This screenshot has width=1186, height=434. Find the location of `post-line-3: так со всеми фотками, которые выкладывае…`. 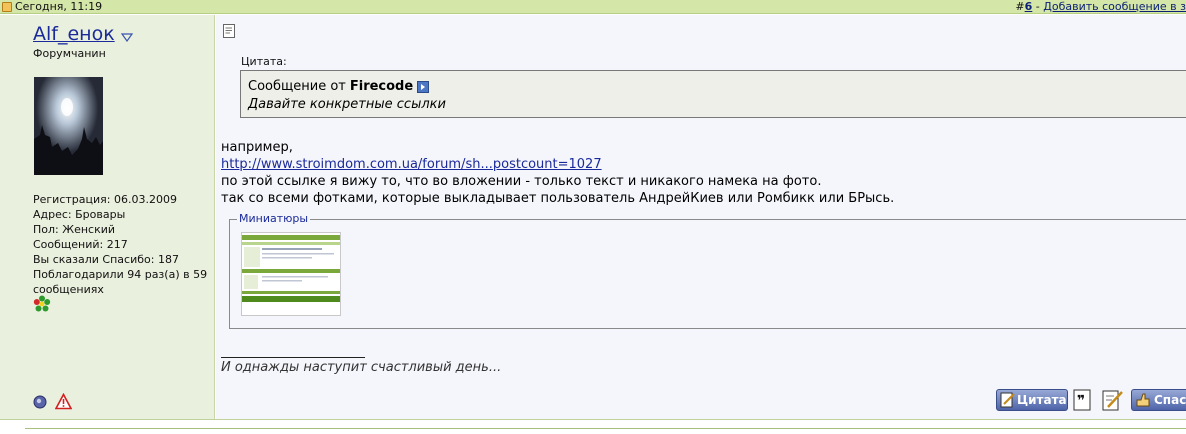

post-line-3: так со всеми фотками, которые выкладывае… is located at coordinates (558, 198).